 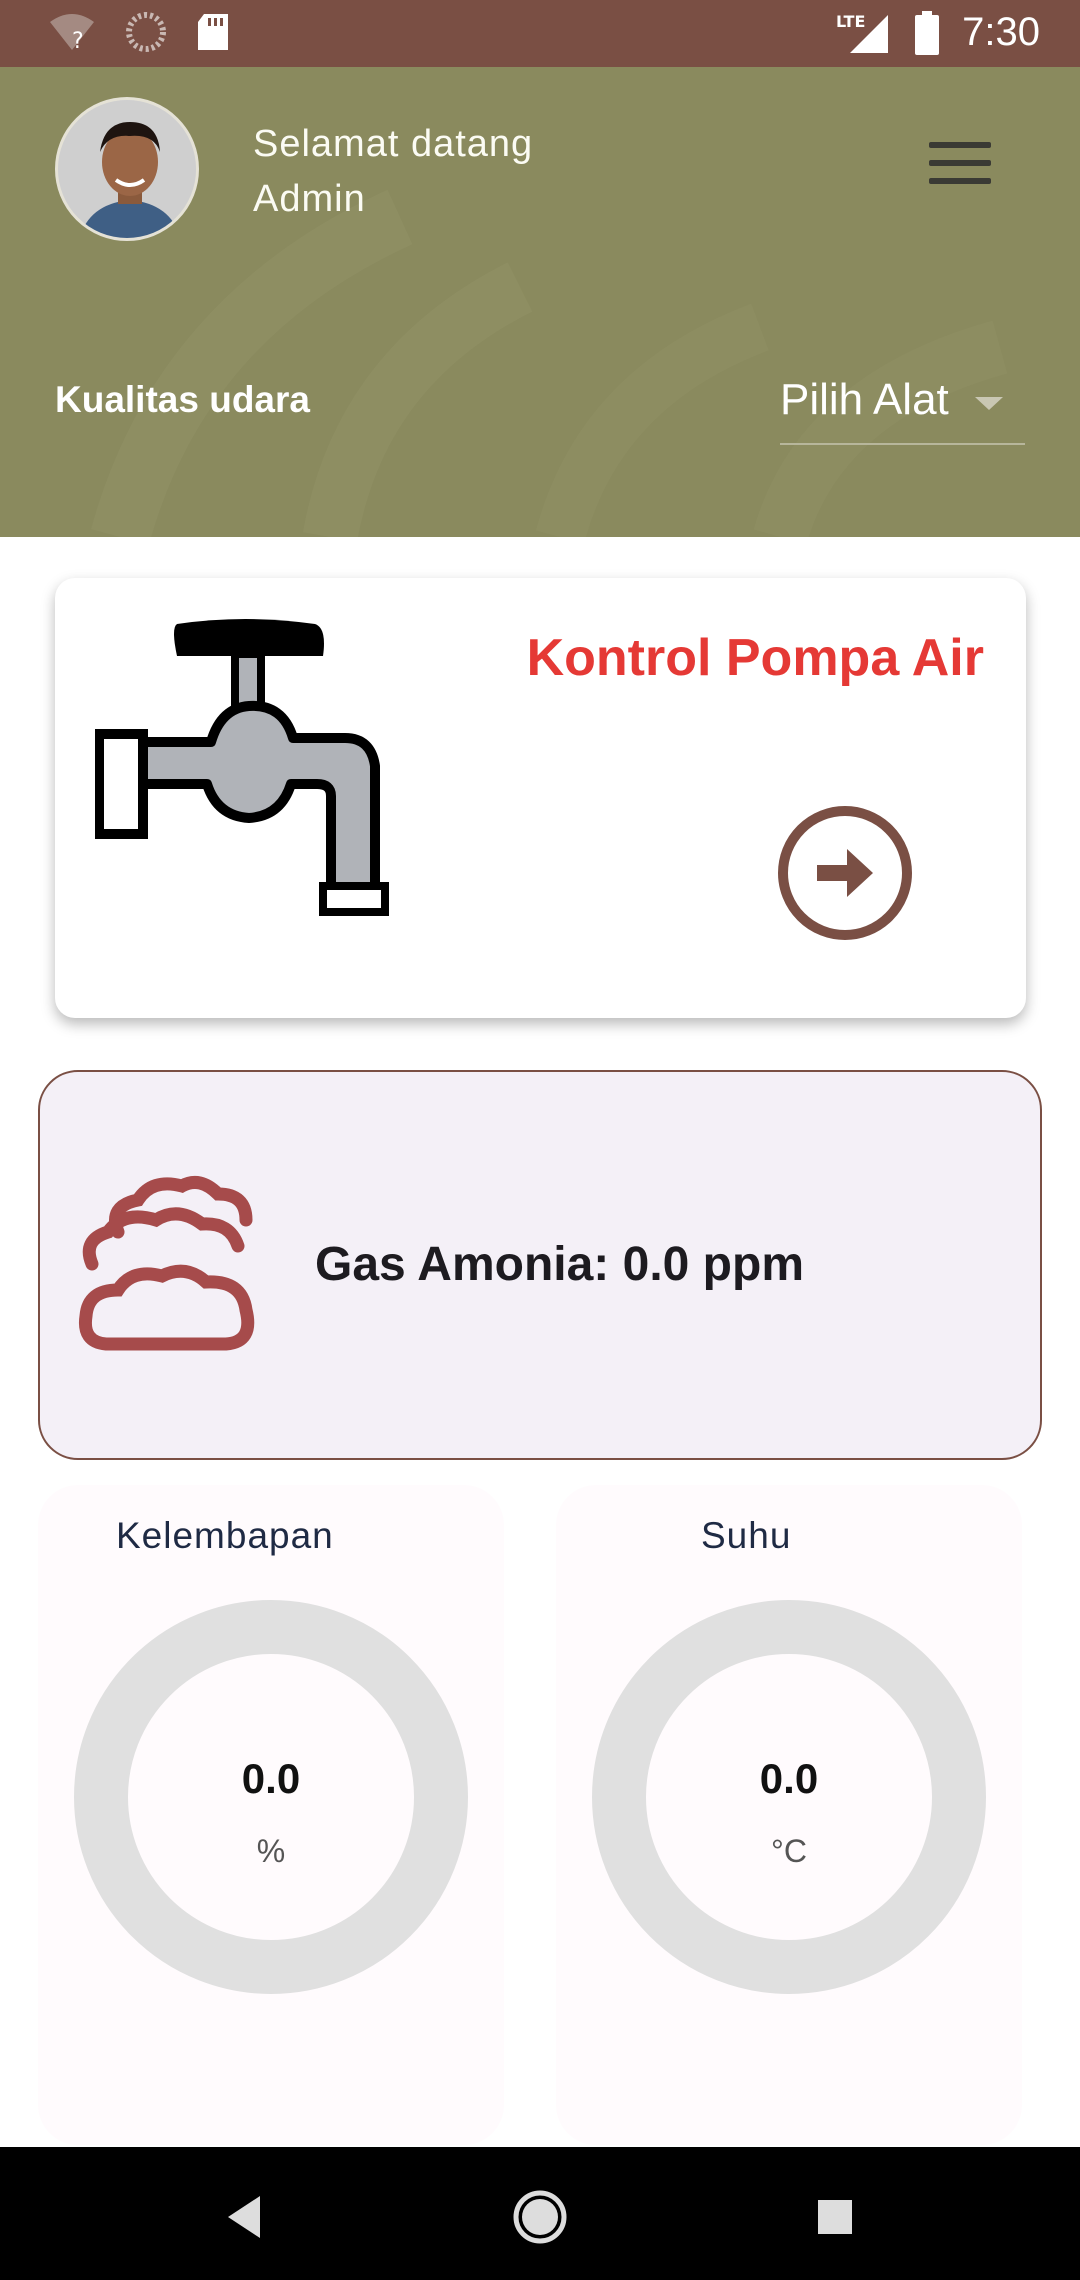 I want to click on welcome-greeting: Selamat datang, so click(x=393, y=144).